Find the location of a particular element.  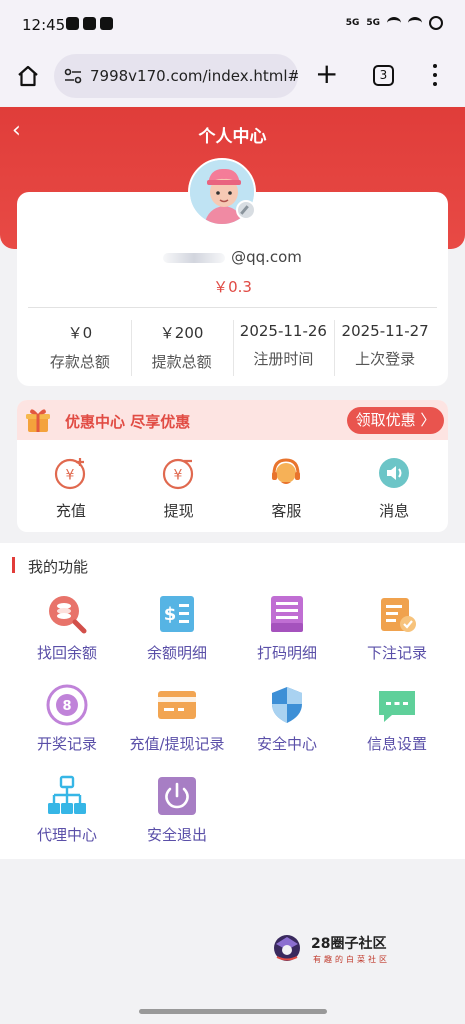

headset-icon is located at coordinates (286, 471).